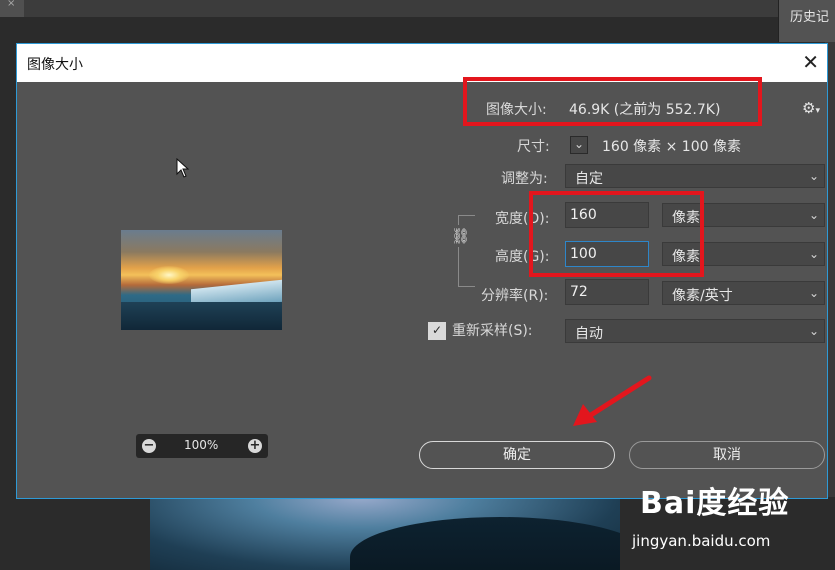  Describe the element at coordinates (810, 17) in the screenshot. I see `history-panel-label: 历史记` at that location.